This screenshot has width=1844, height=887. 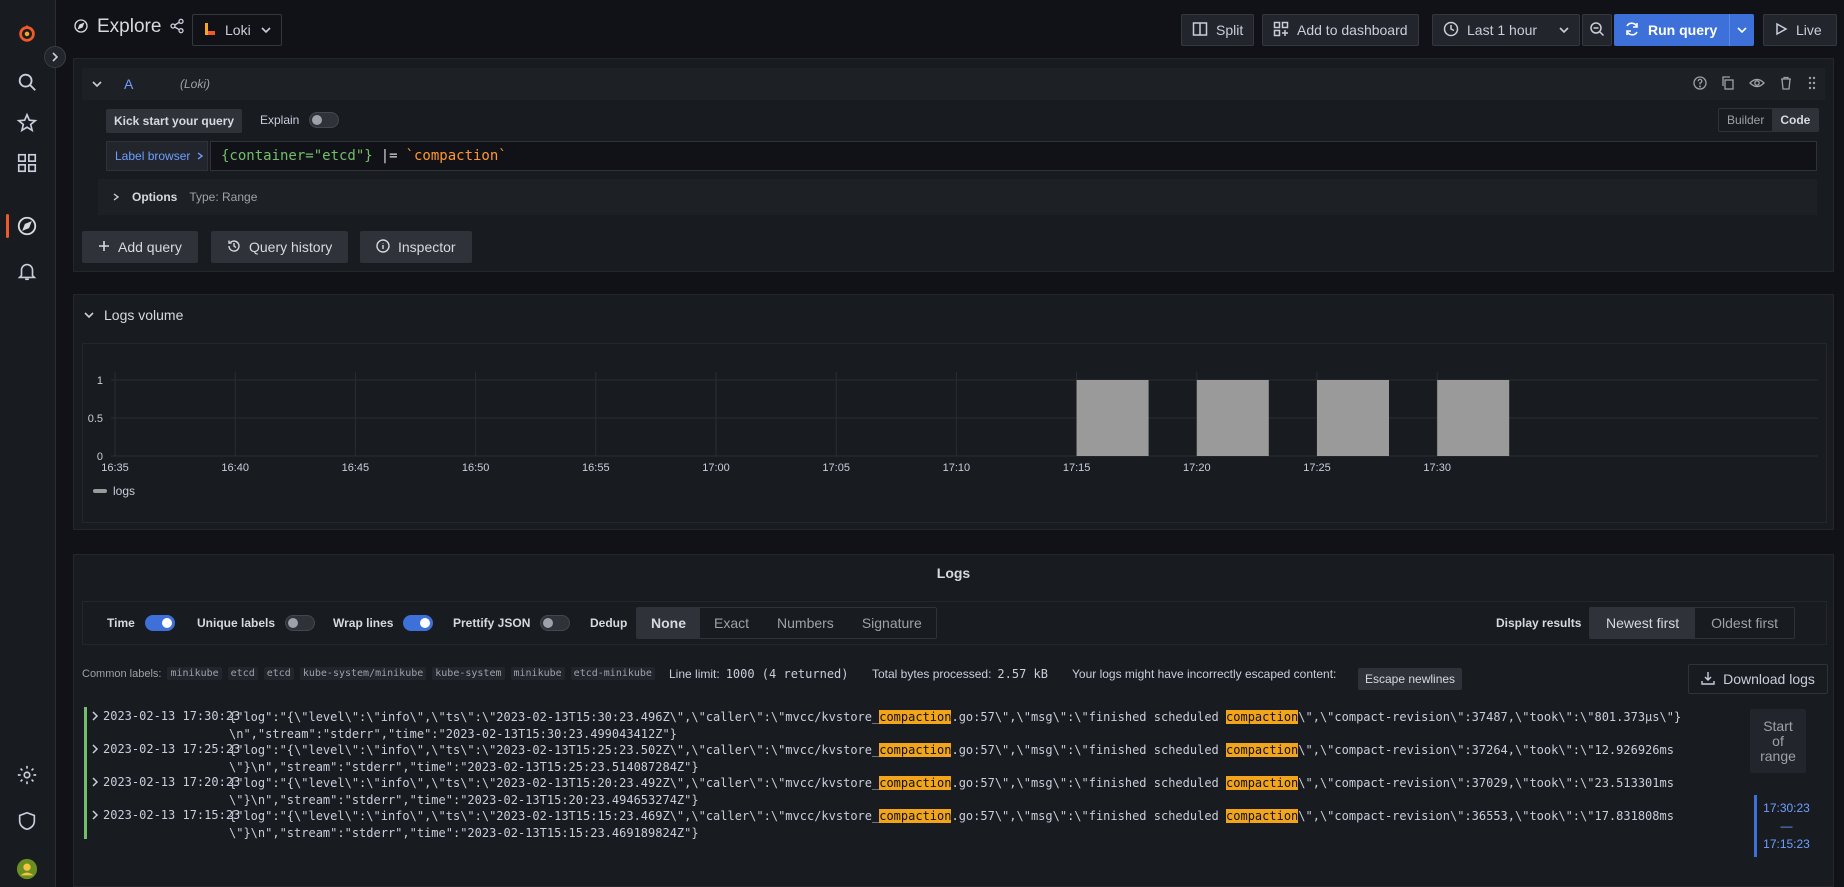 What do you see at coordinates (1800, 30) in the screenshot?
I see `live-button: Live` at bounding box center [1800, 30].